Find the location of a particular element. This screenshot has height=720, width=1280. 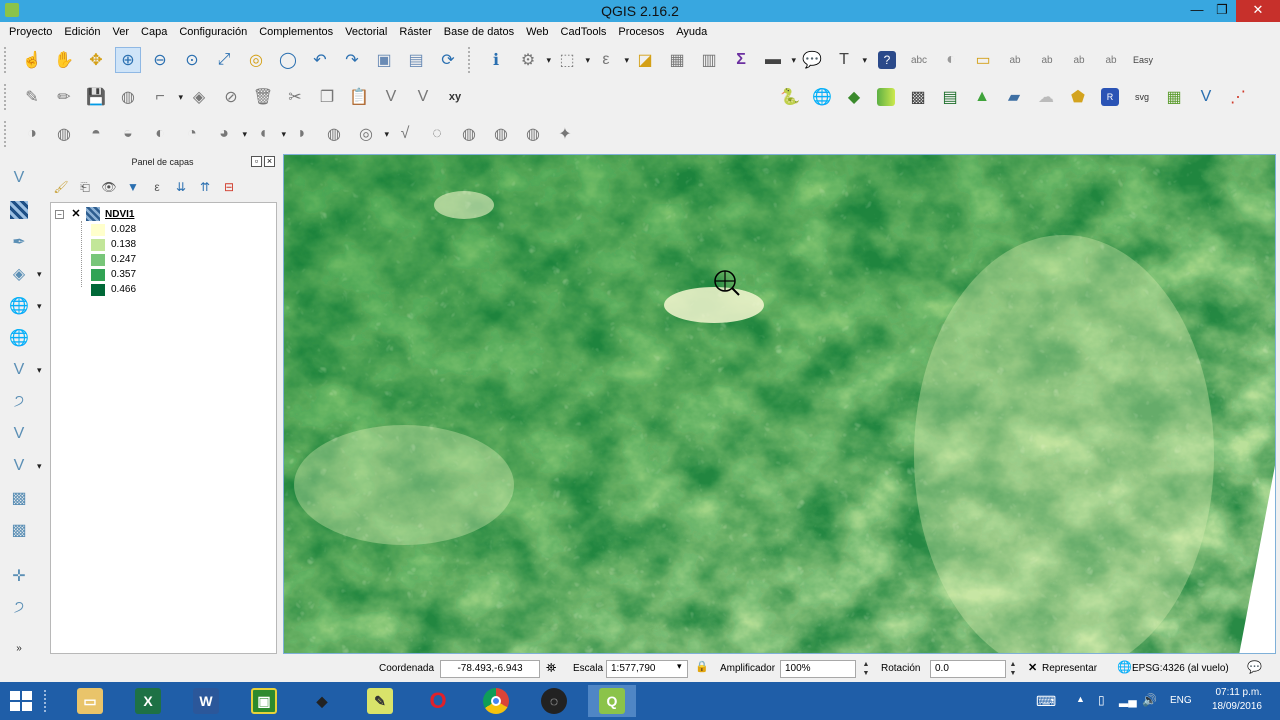

toggle-extents-icon: ⛯ is located at coordinates (551, 668).